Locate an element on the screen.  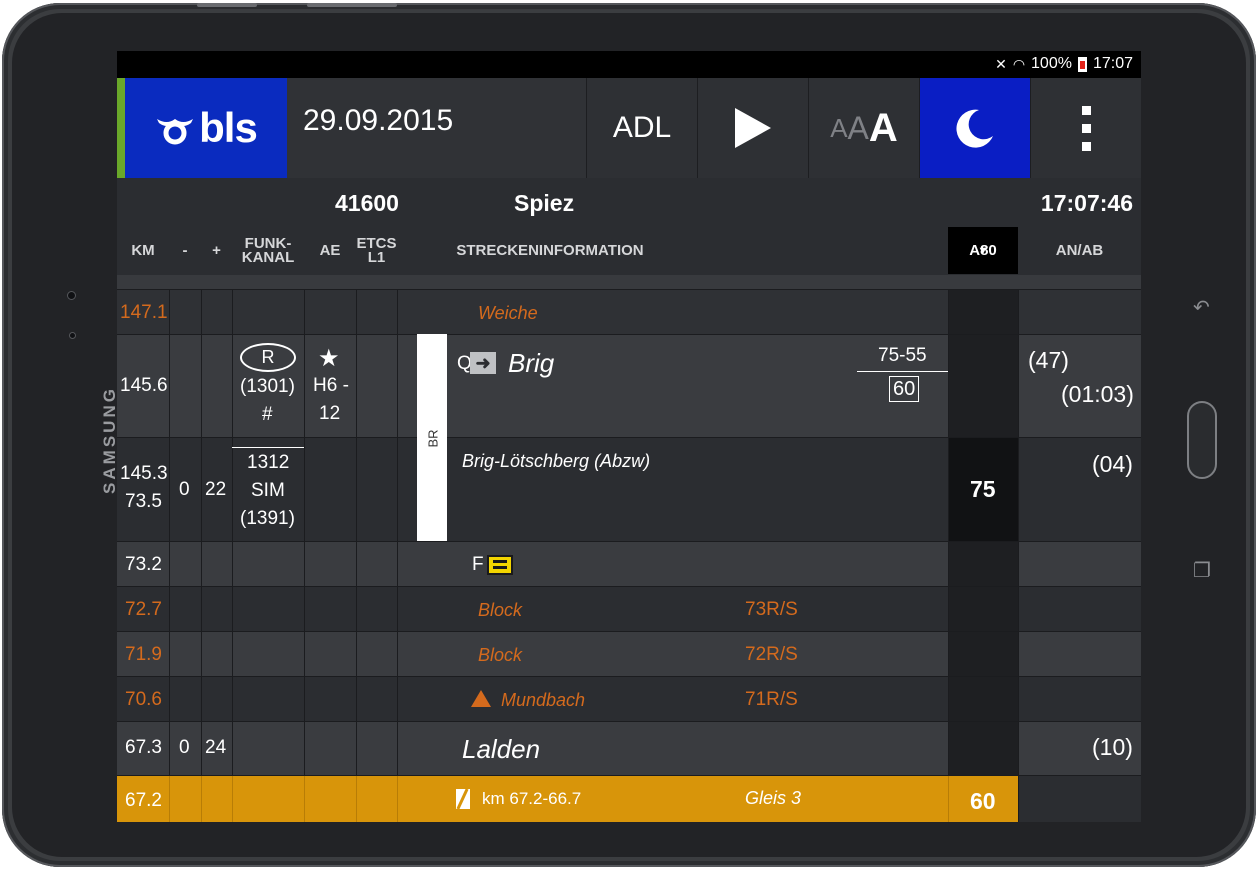
speed-value: 60 is located at coordinates (983, 801).